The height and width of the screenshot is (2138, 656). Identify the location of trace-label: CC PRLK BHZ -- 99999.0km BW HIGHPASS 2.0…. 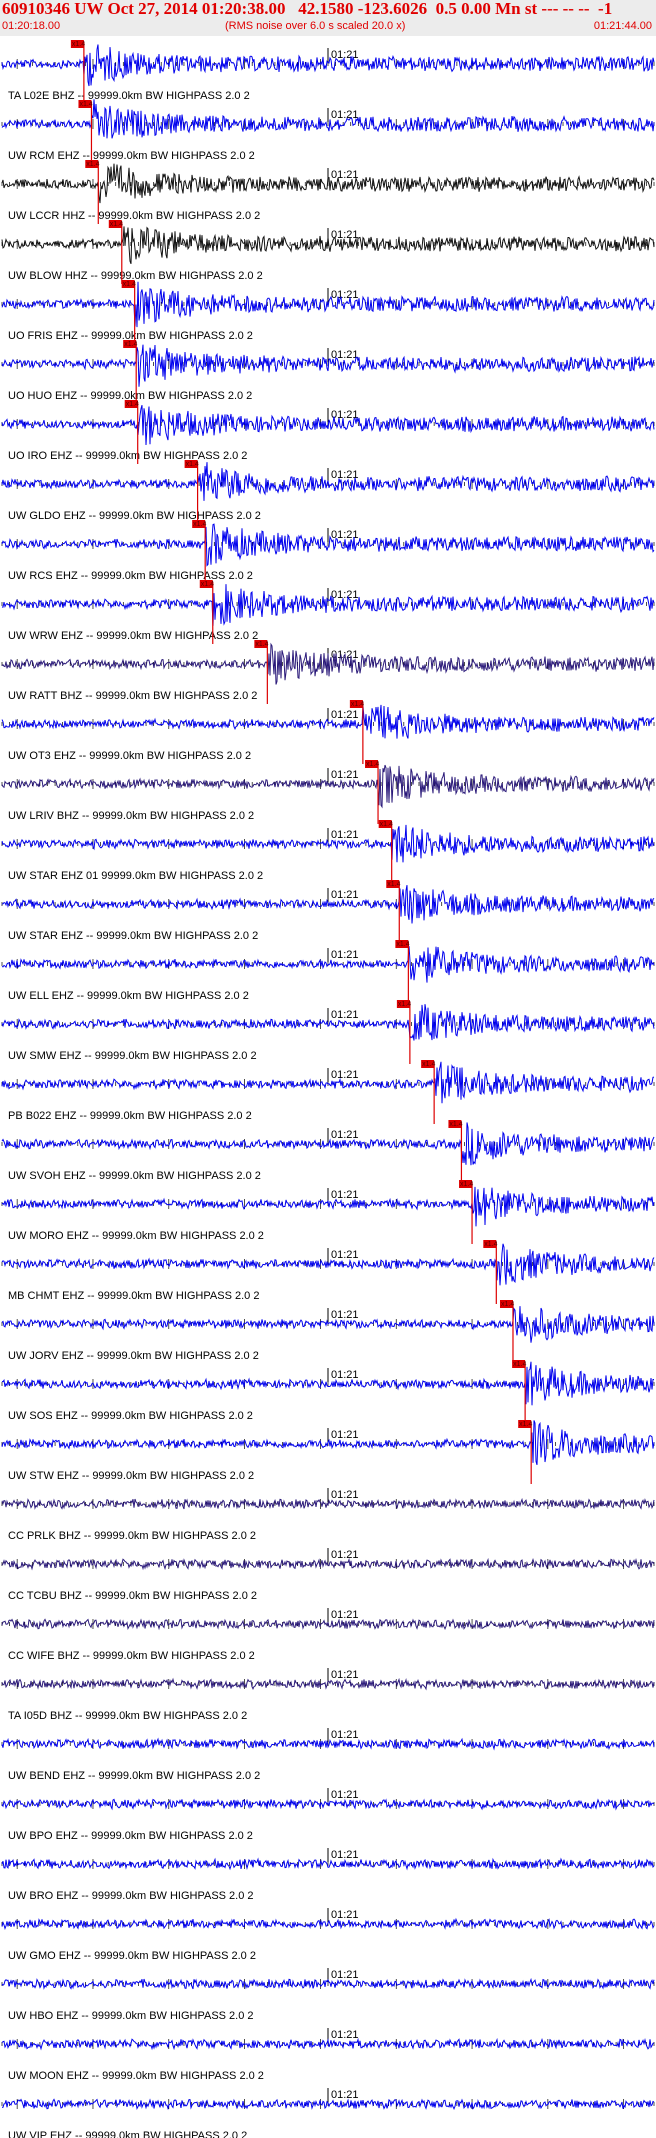
(132, 1536).